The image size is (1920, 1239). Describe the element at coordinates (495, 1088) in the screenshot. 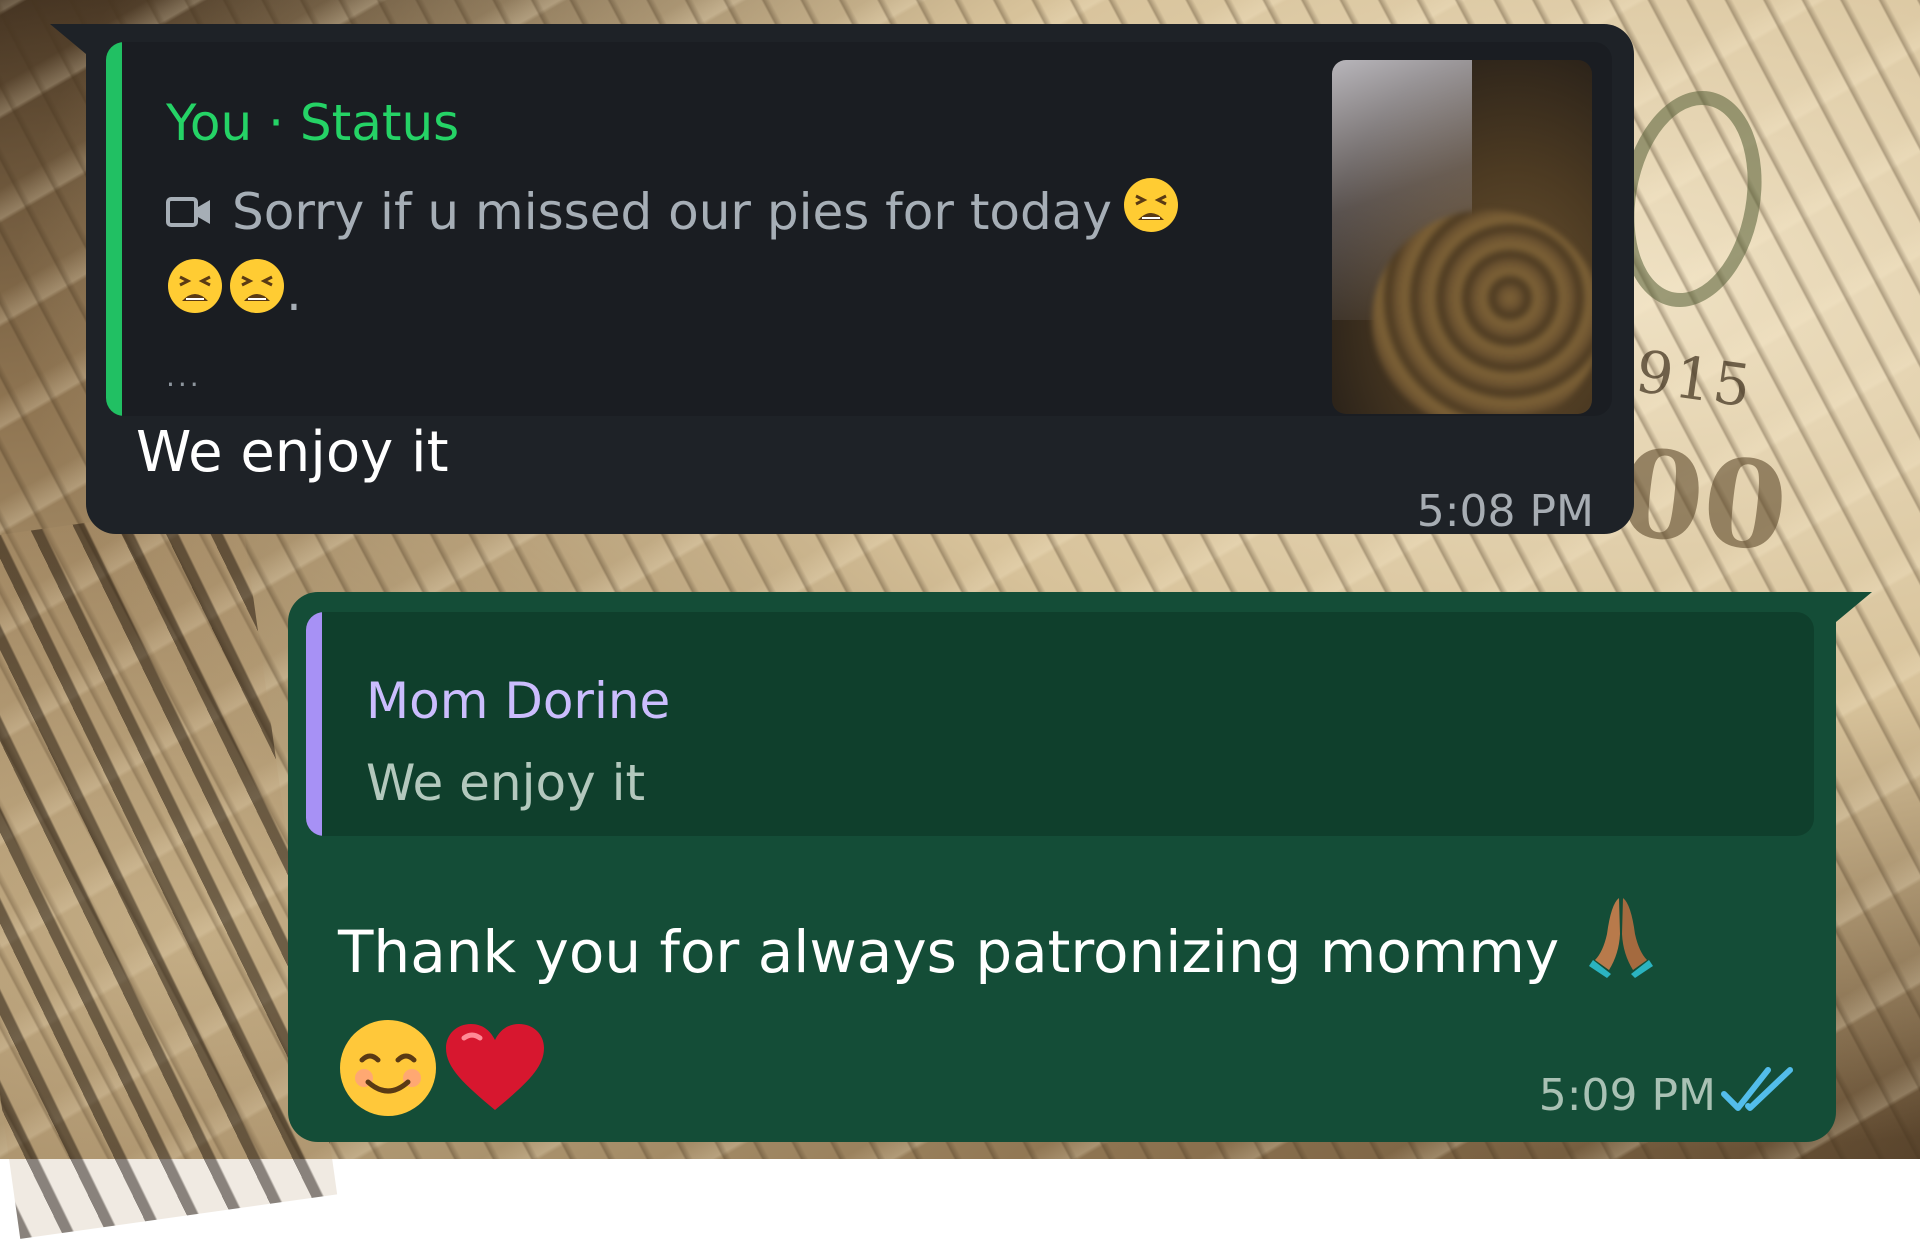

I see `red-heart-emoji` at that location.